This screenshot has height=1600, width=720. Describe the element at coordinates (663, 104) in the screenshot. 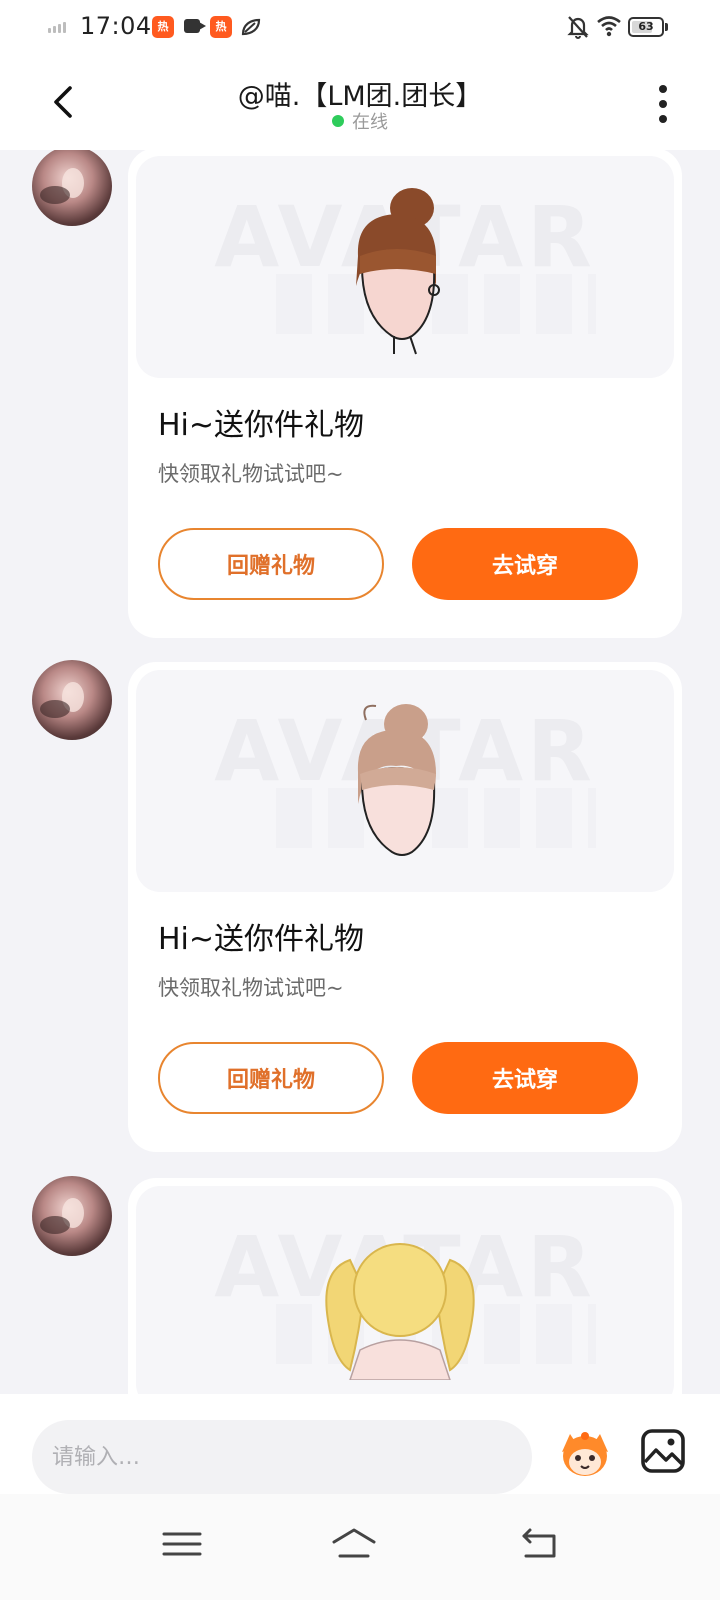

I see `more-options-button` at that location.